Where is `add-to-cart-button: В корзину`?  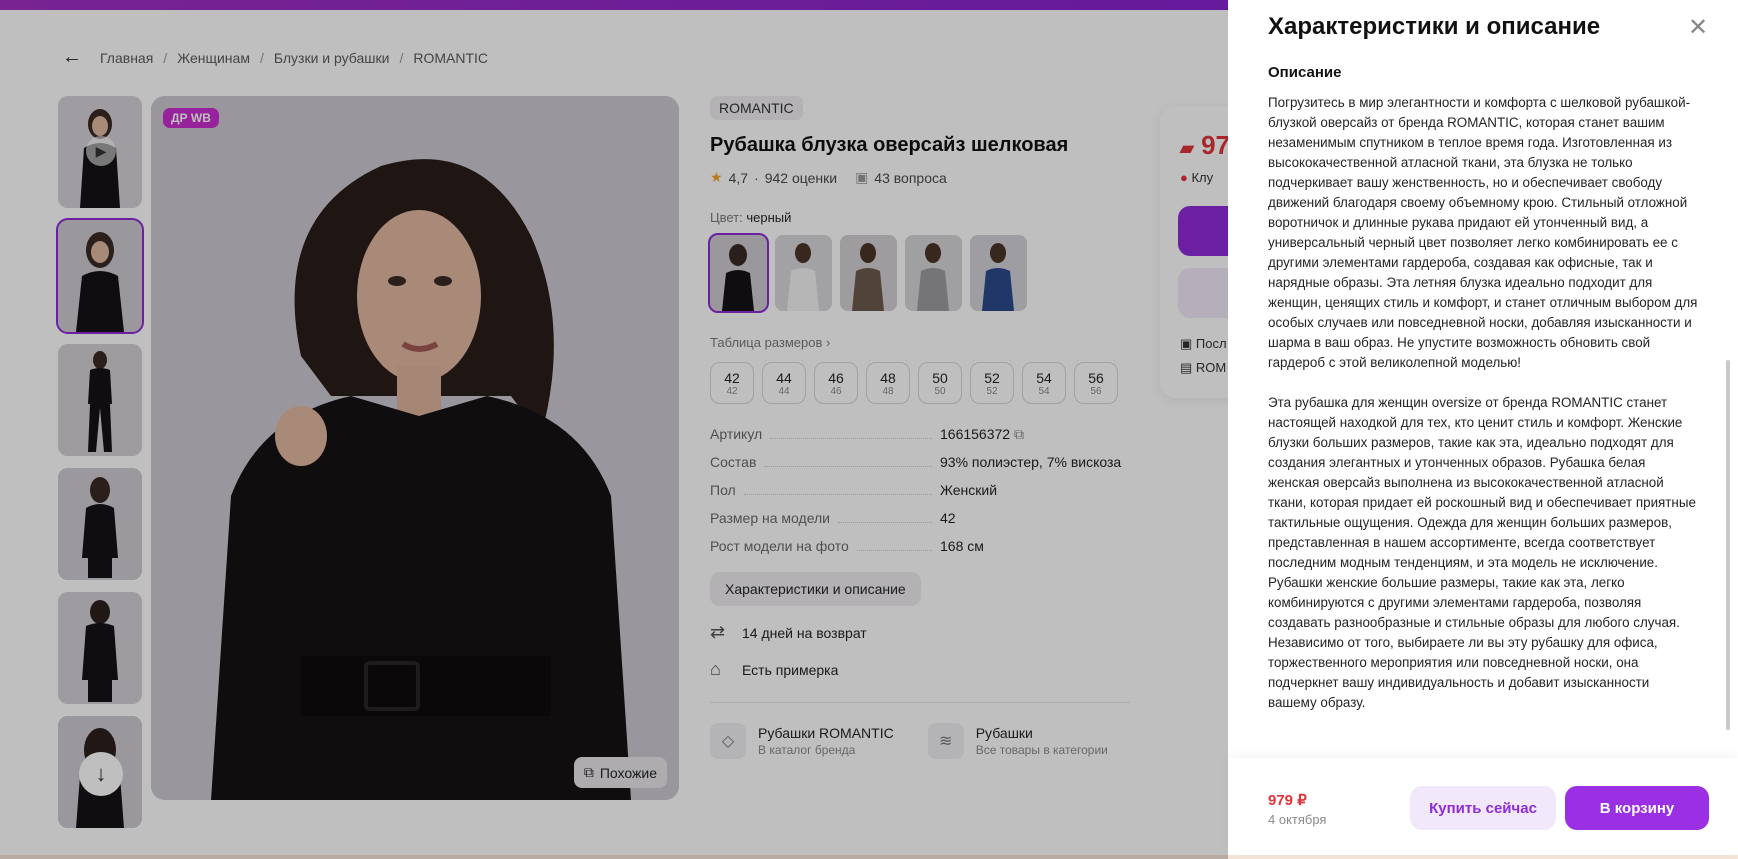
add-to-cart-button: В корзину is located at coordinates (1637, 808).